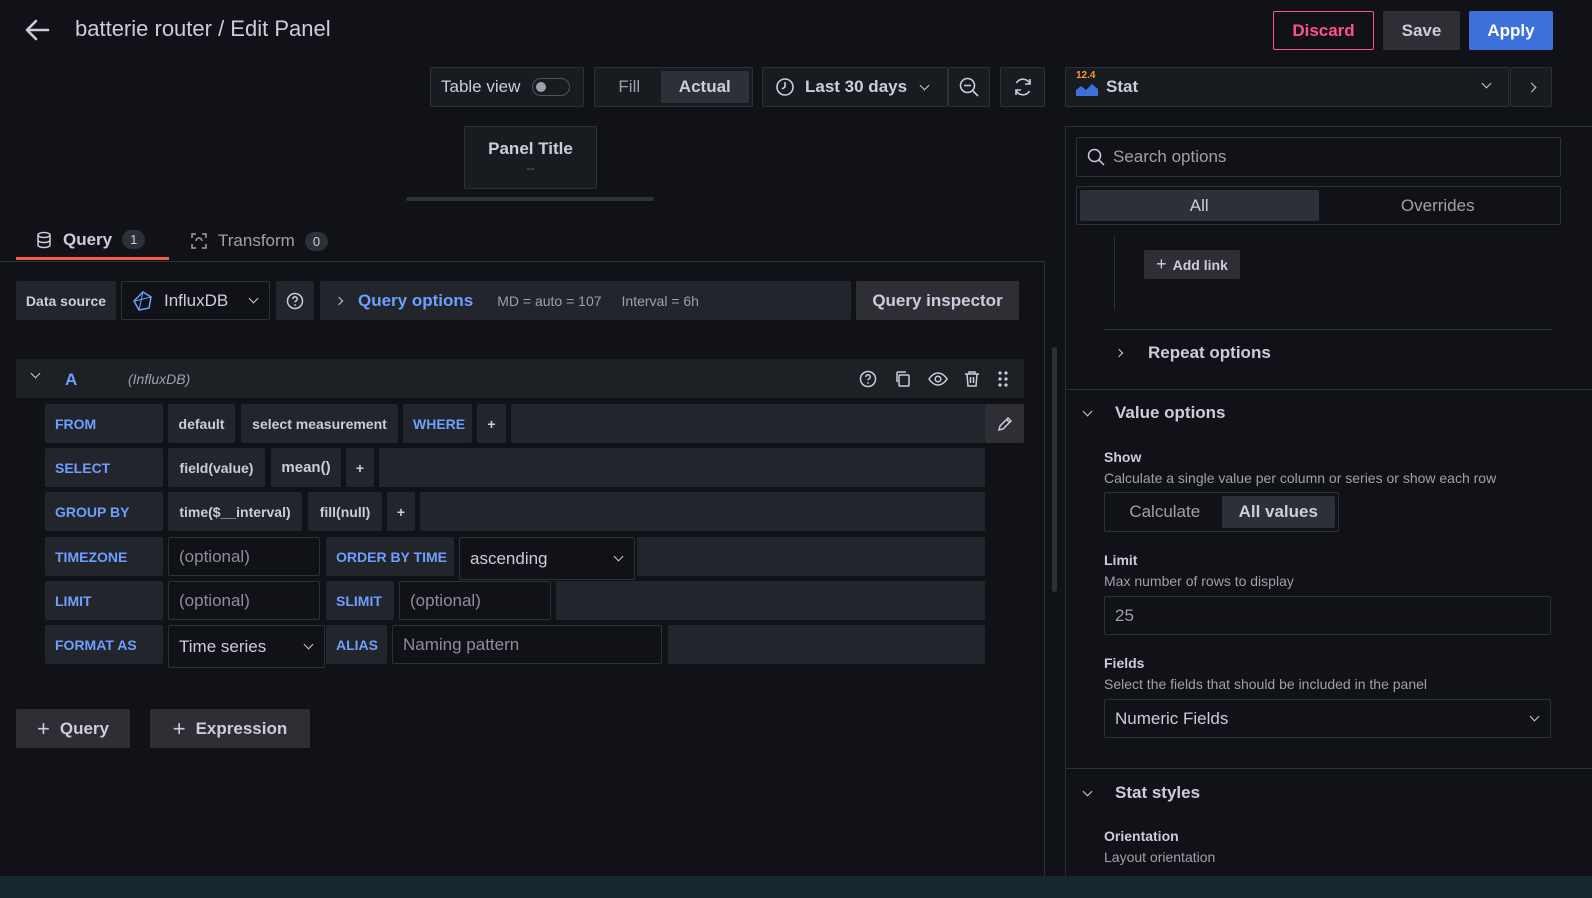 The image size is (1592, 898). I want to click on search-icon, so click(1096, 157).